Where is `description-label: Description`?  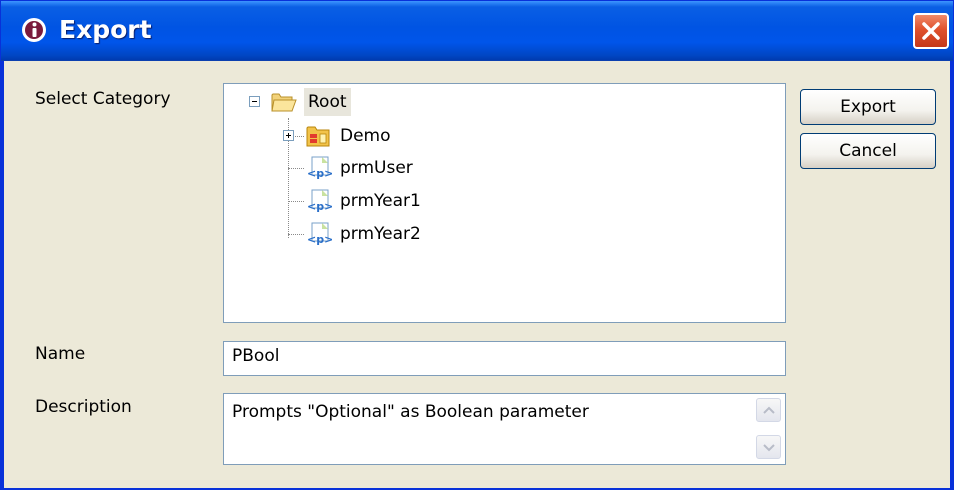
description-label: Description is located at coordinates (83, 407).